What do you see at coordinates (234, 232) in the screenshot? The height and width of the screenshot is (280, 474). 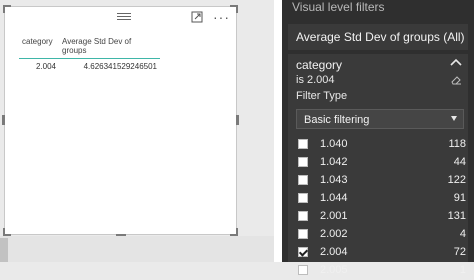 I see `resize-handle-bottom-right` at bounding box center [234, 232].